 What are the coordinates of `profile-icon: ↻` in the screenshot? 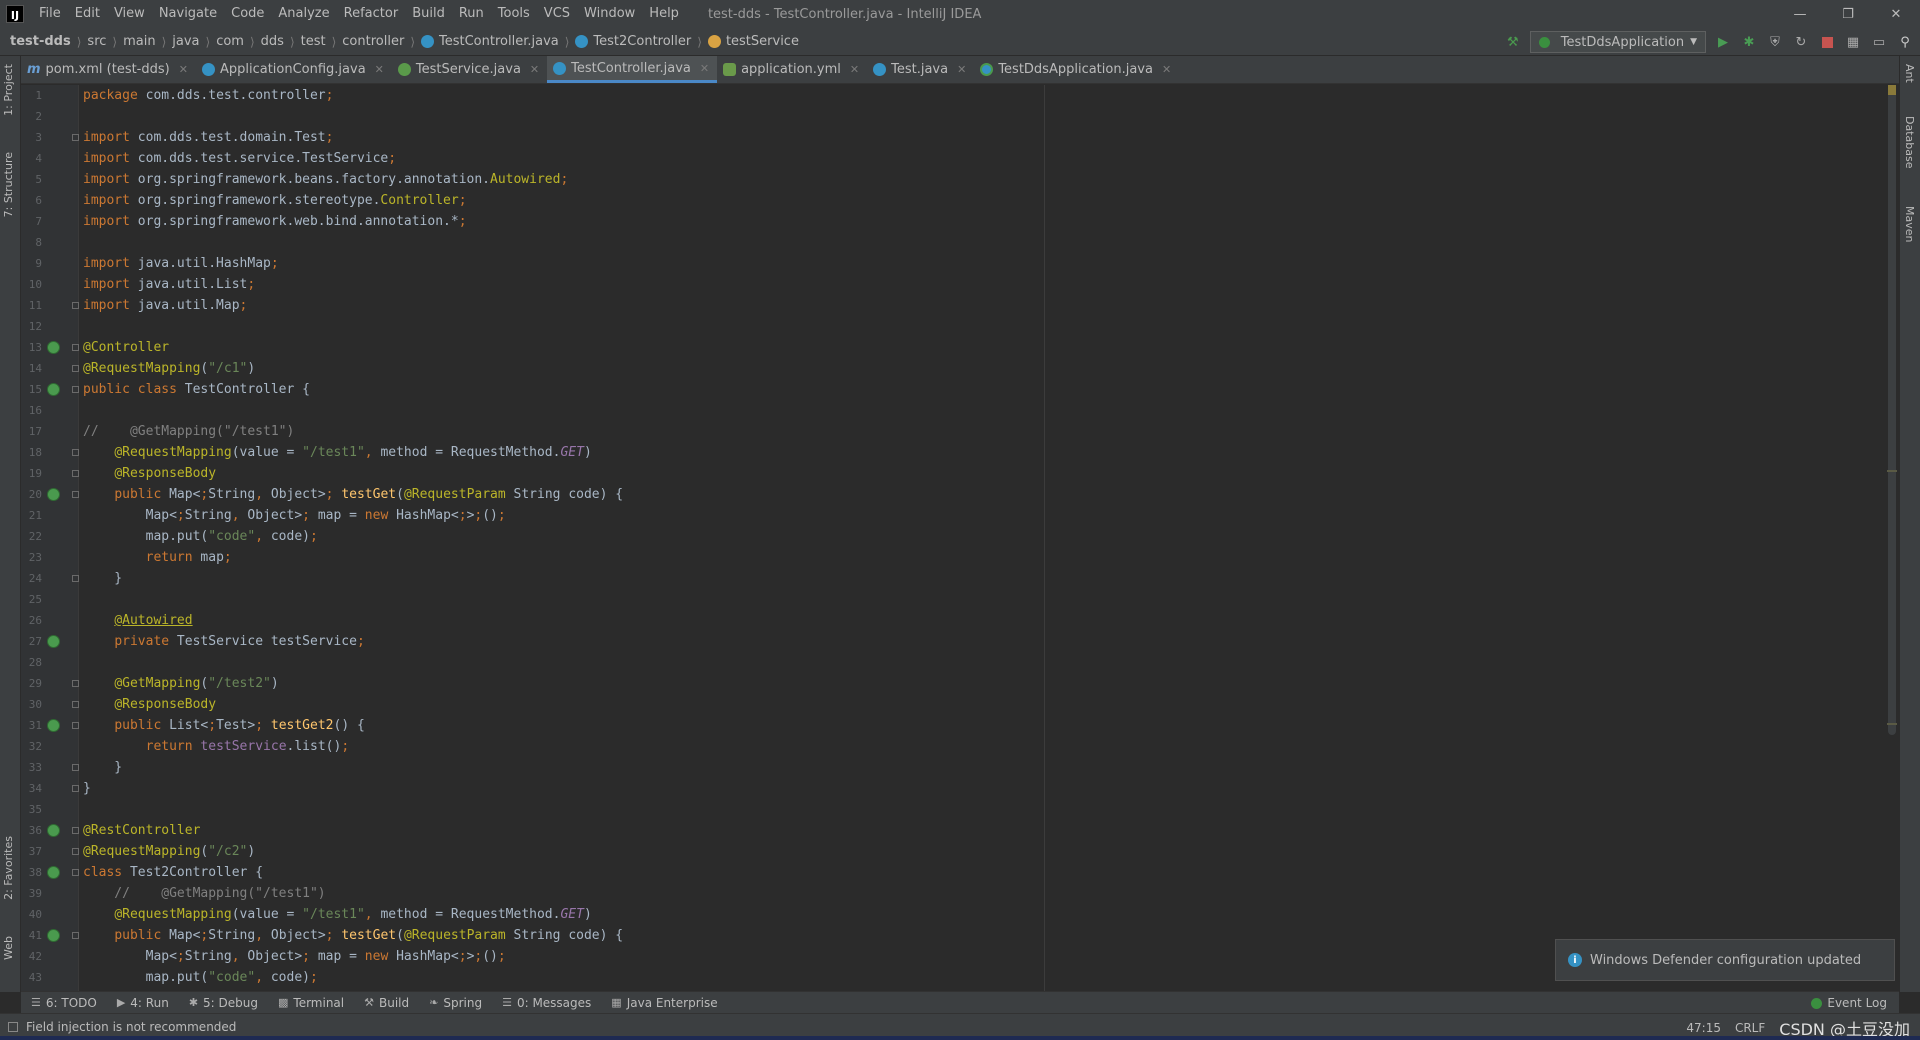 It's located at (1801, 42).